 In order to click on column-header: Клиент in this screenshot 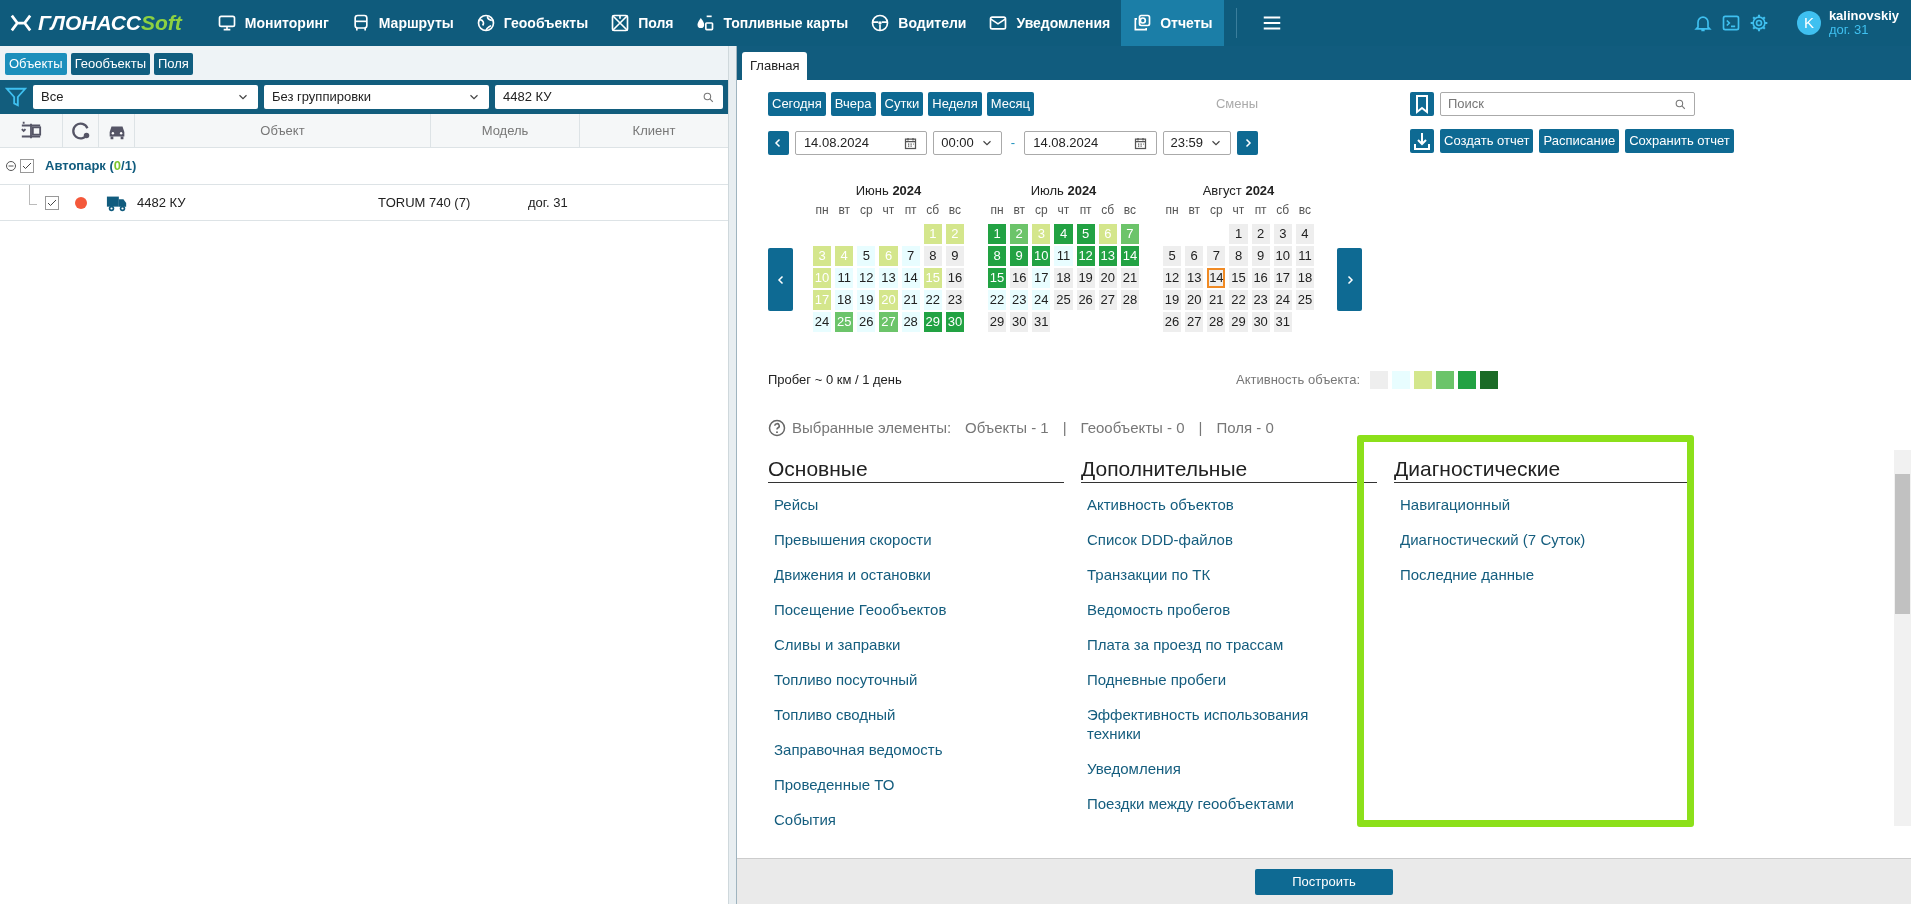, I will do `click(654, 130)`.